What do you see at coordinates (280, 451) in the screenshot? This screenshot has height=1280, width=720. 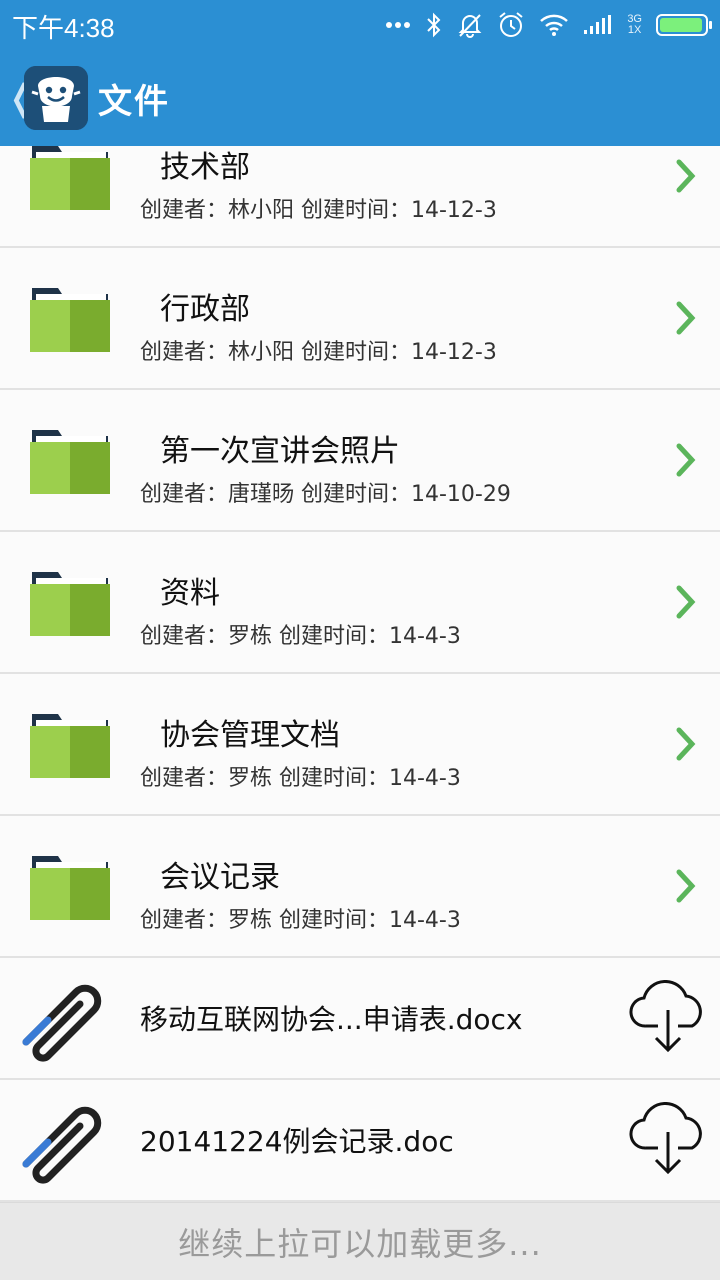 I see `folder-name: 第一次宣讲会照片` at bounding box center [280, 451].